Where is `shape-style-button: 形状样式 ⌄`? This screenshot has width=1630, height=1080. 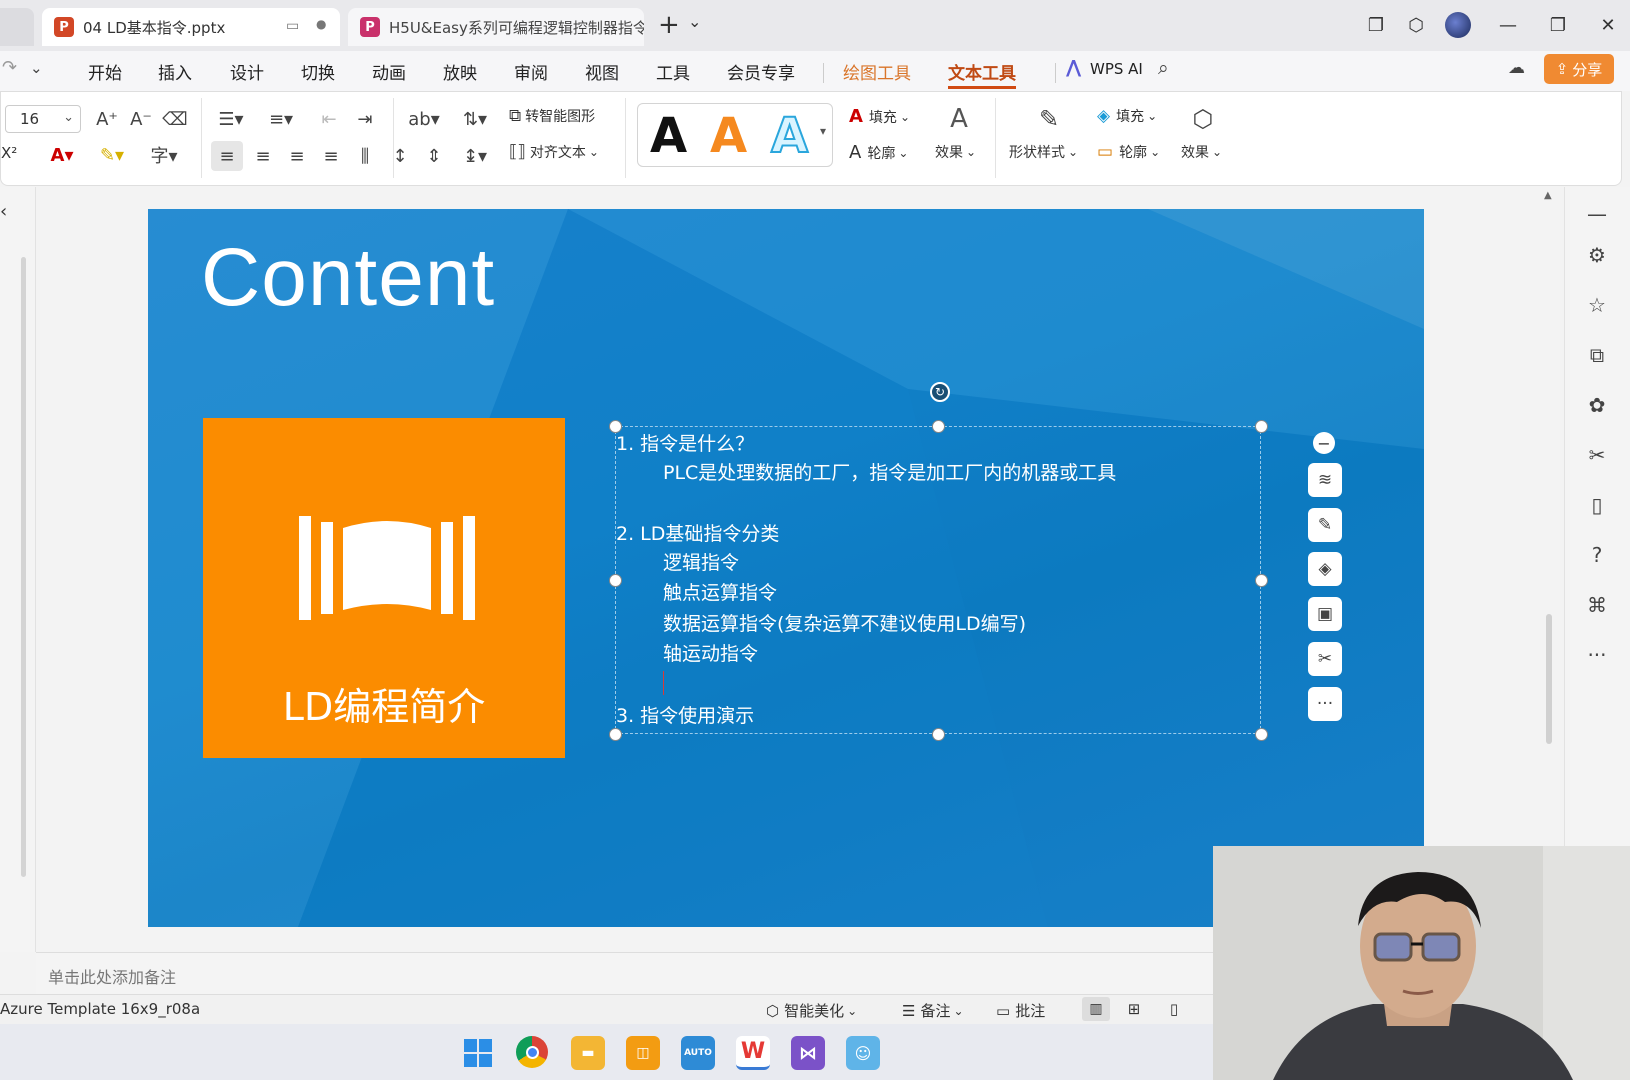
shape-style-button: 形状样式 ⌄ is located at coordinates (1043, 152).